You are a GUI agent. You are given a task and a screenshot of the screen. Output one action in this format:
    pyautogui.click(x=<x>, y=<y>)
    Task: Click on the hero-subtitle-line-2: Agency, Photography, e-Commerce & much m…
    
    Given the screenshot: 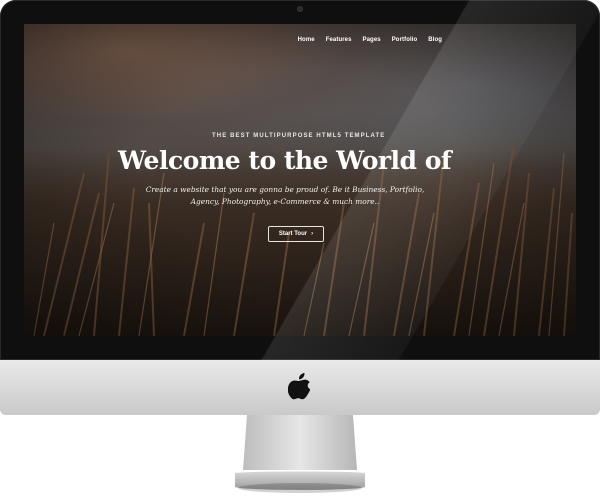 What is the action you would take?
    pyautogui.click(x=285, y=201)
    